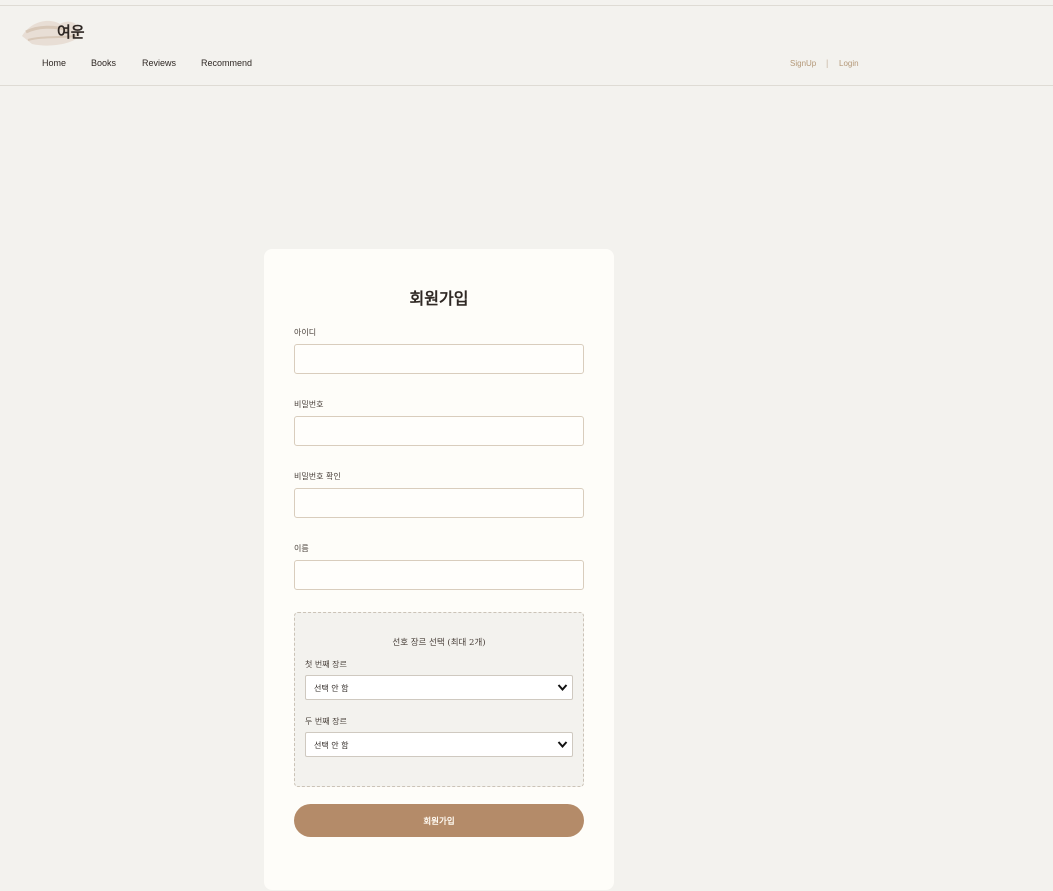  I want to click on name-label: 이름, so click(301, 548).